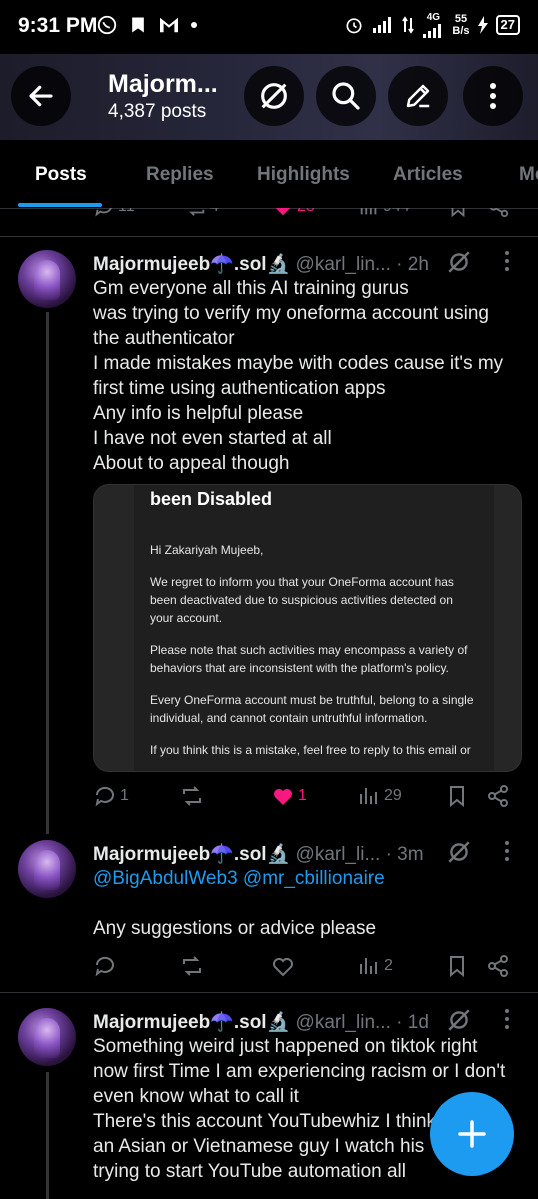 This screenshot has height=1199, width=538. I want to click on views-count: 2, so click(388, 965).